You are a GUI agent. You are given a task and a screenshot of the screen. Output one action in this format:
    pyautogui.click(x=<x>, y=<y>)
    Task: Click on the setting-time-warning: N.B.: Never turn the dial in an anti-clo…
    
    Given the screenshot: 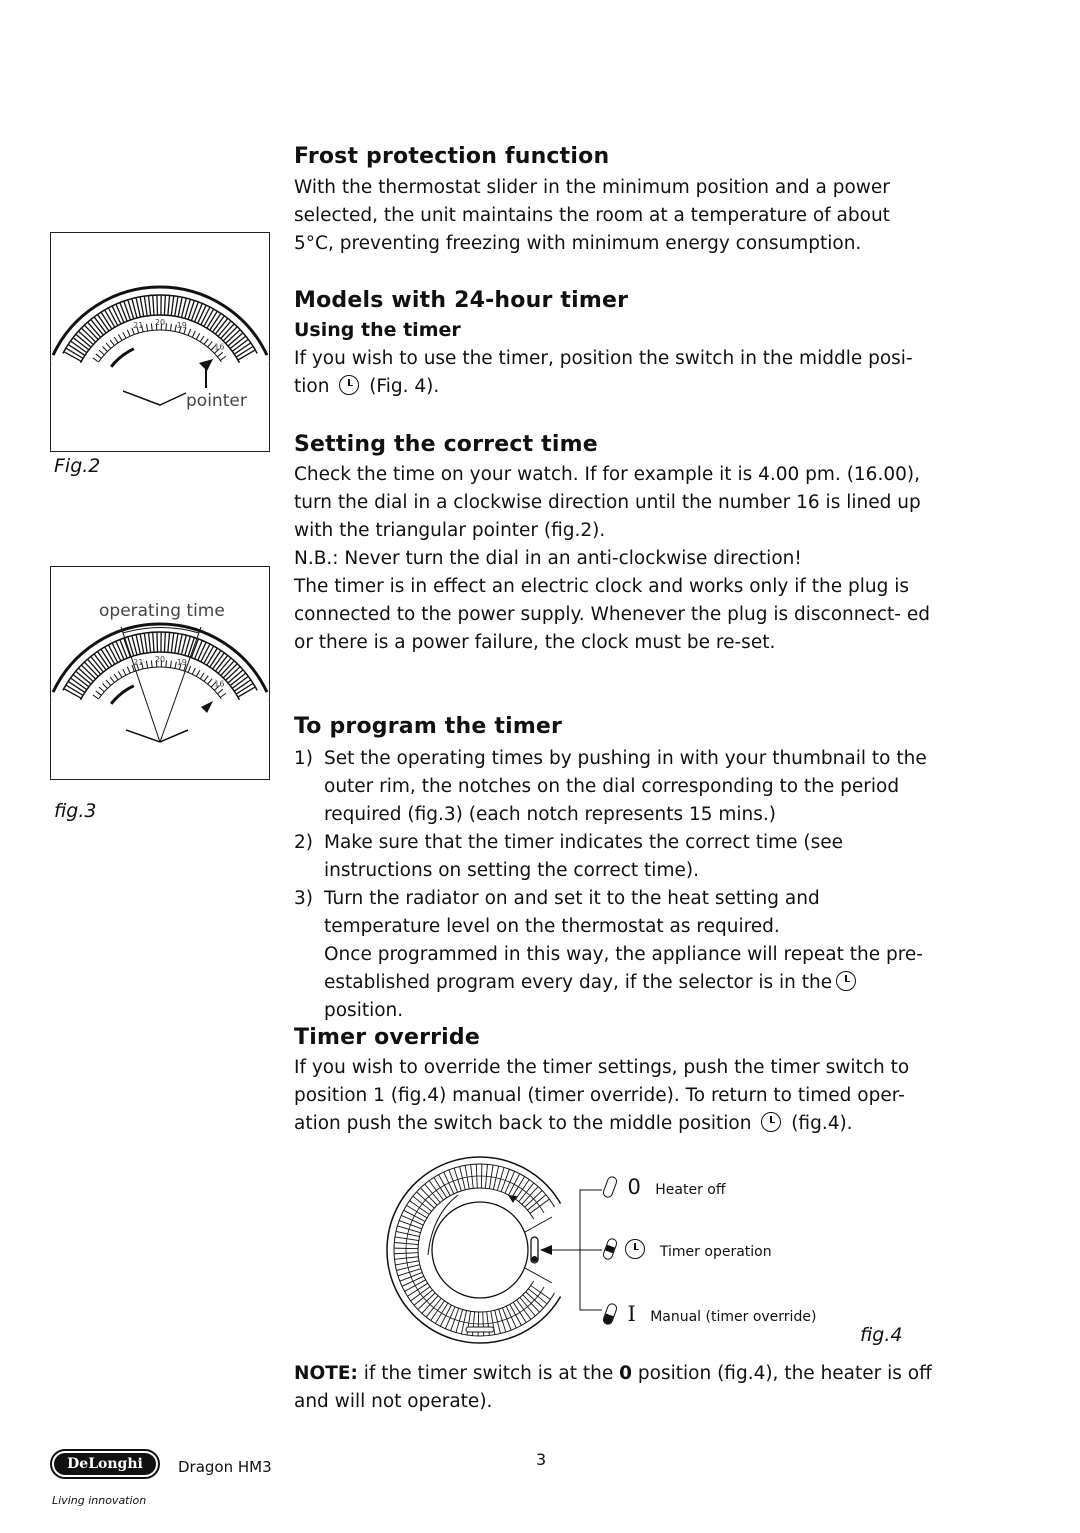 What is the action you would take?
    pyautogui.click(x=548, y=558)
    